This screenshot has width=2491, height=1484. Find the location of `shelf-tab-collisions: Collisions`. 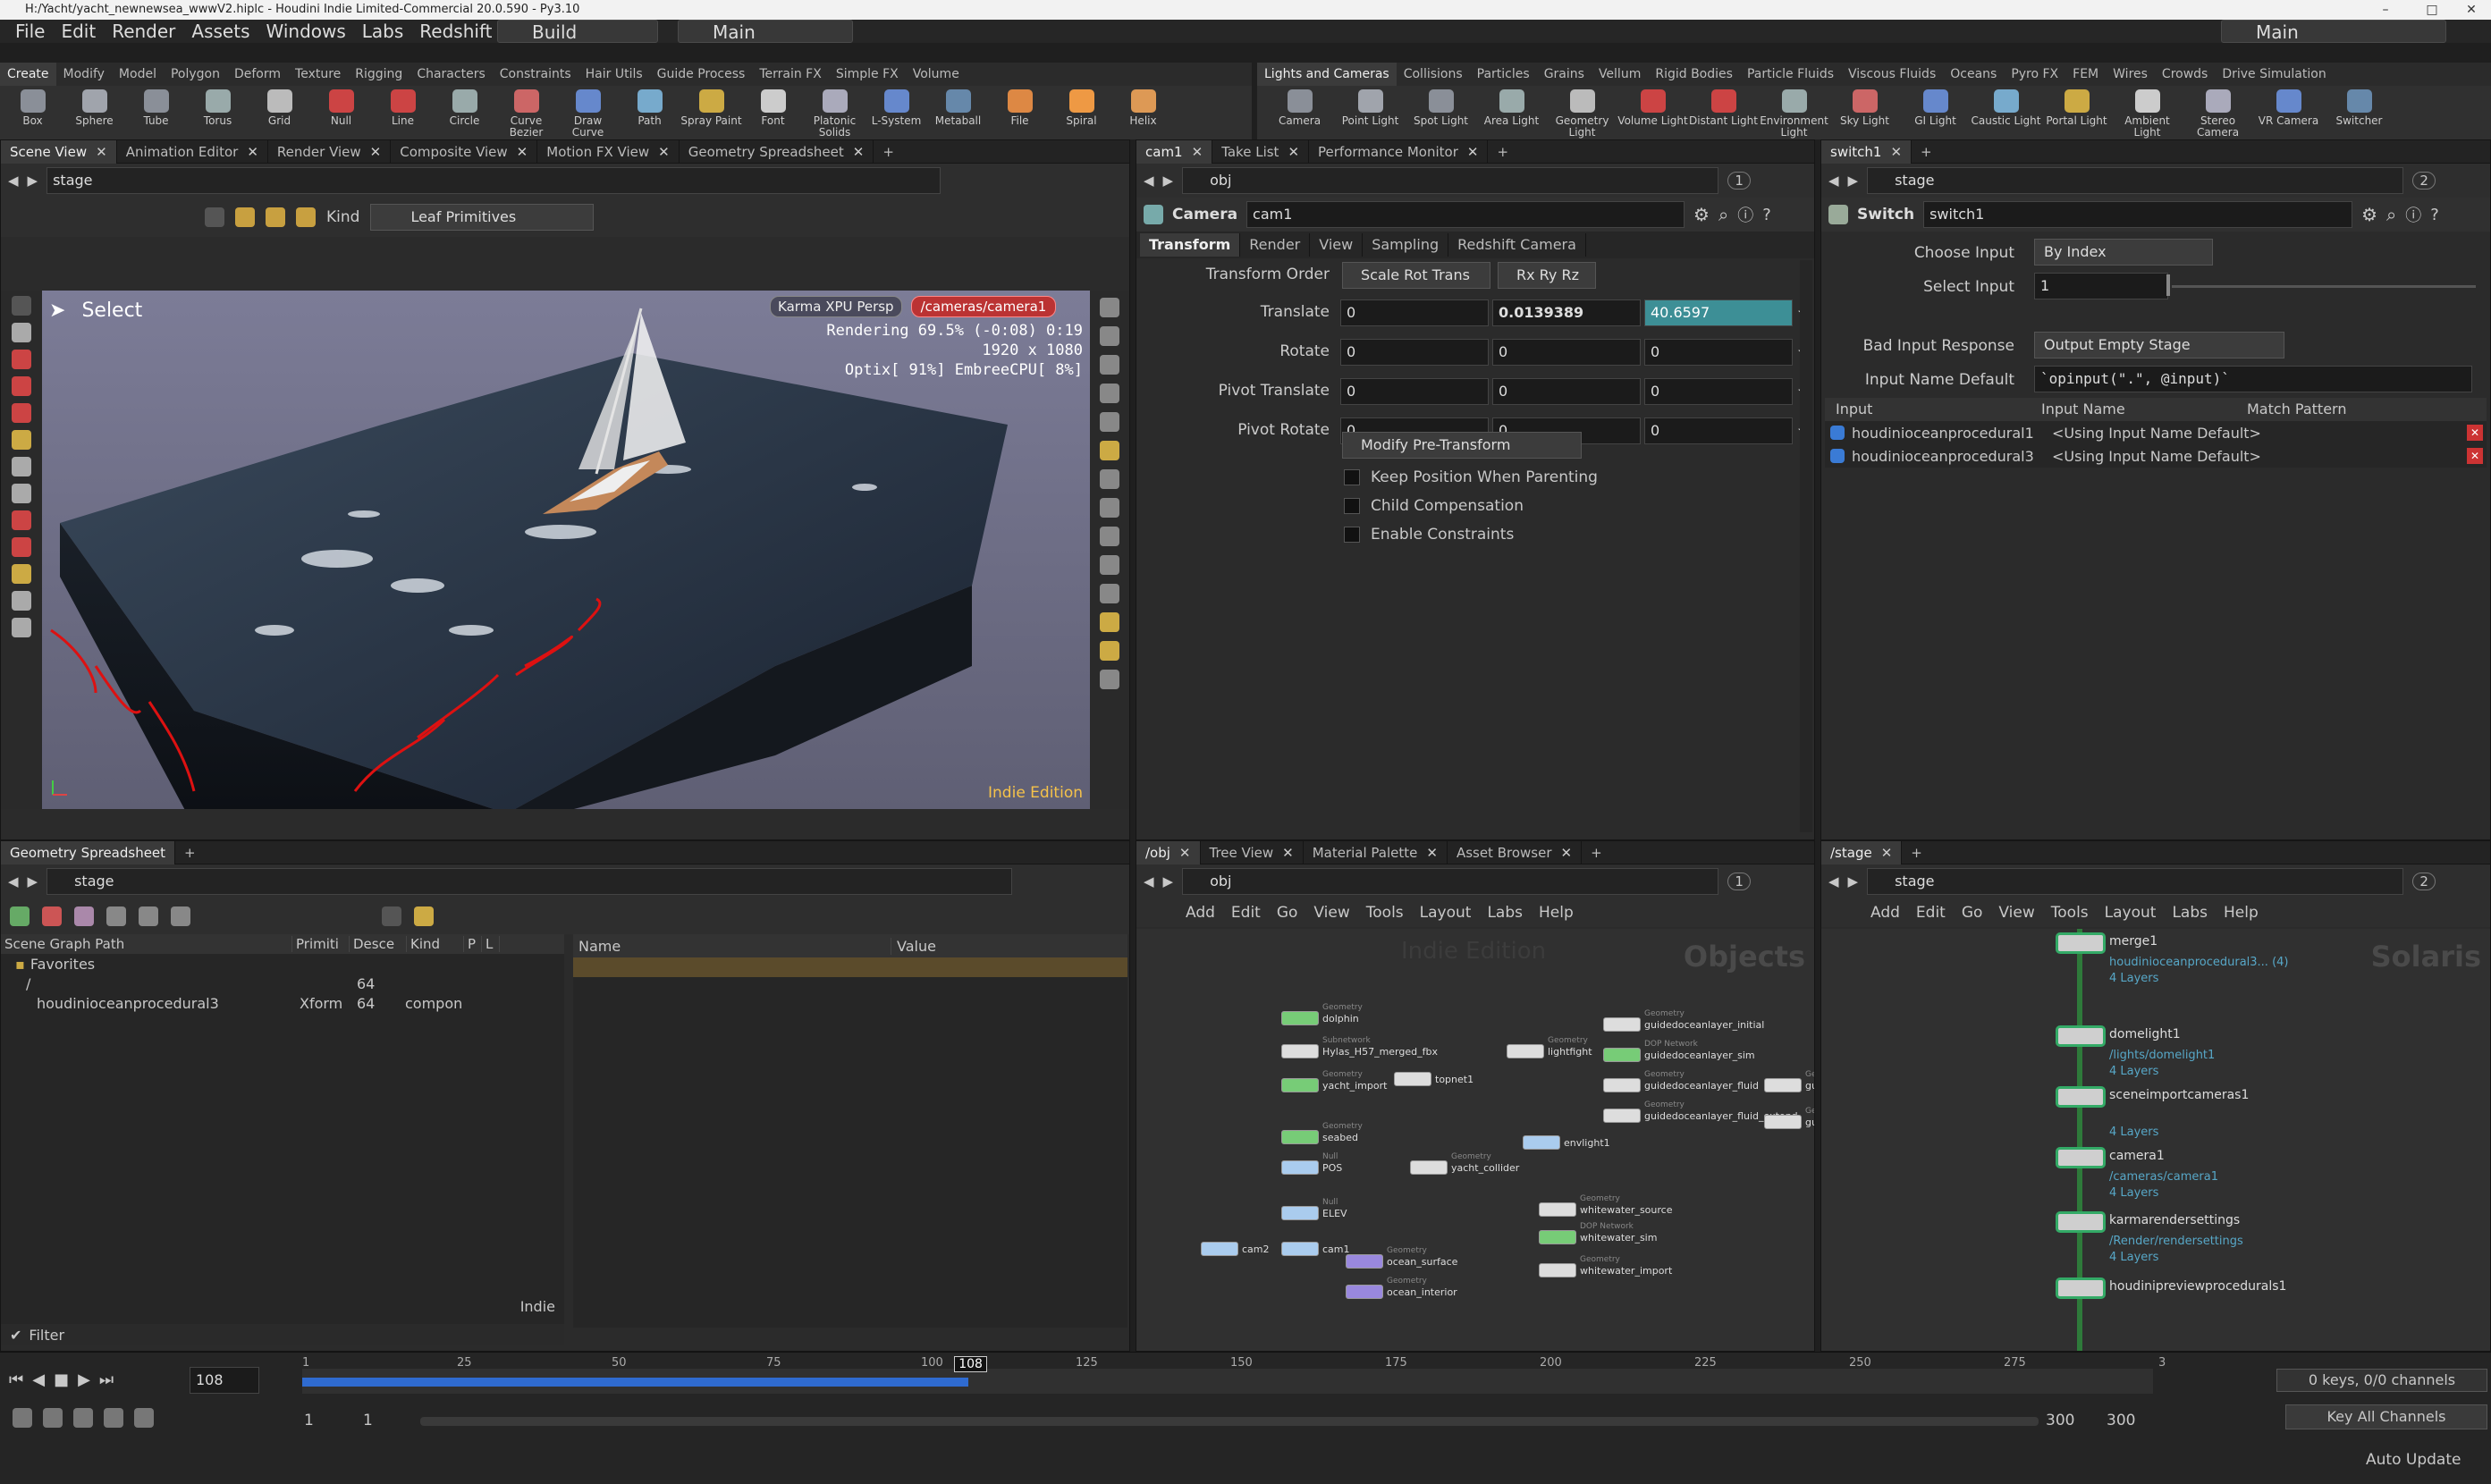

shelf-tab-collisions: Collisions is located at coordinates (1434, 74).